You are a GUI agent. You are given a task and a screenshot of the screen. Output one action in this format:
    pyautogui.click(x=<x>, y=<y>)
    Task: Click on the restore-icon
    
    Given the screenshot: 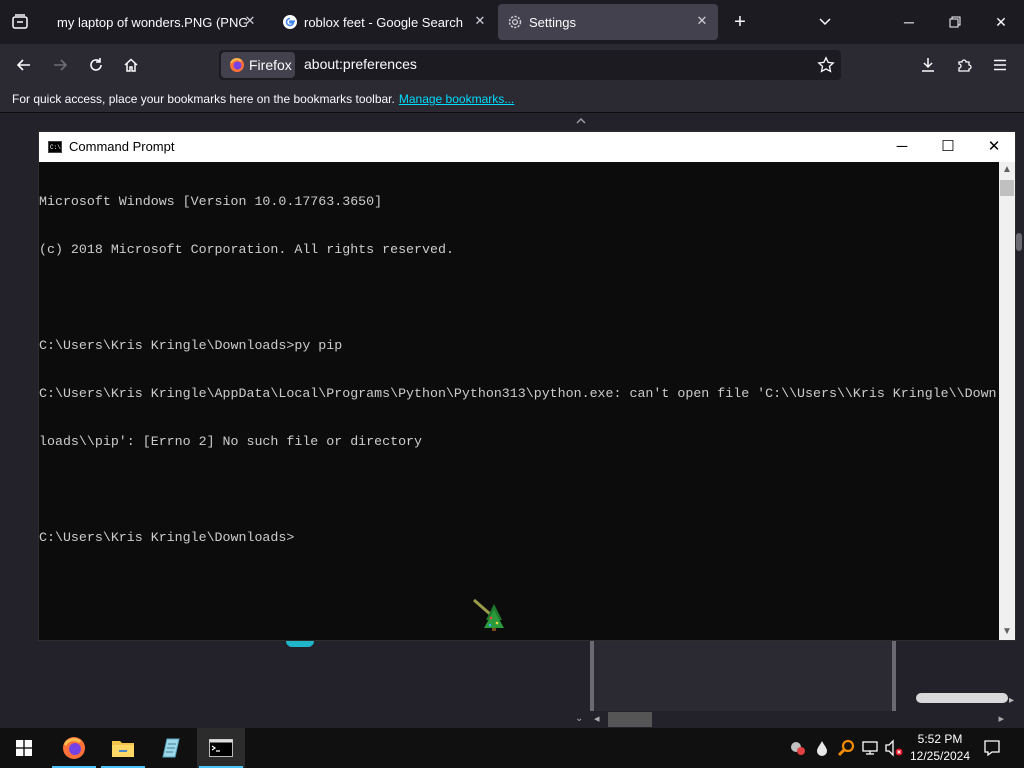 What is the action you would take?
    pyautogui.click(x=955, y=22)
    